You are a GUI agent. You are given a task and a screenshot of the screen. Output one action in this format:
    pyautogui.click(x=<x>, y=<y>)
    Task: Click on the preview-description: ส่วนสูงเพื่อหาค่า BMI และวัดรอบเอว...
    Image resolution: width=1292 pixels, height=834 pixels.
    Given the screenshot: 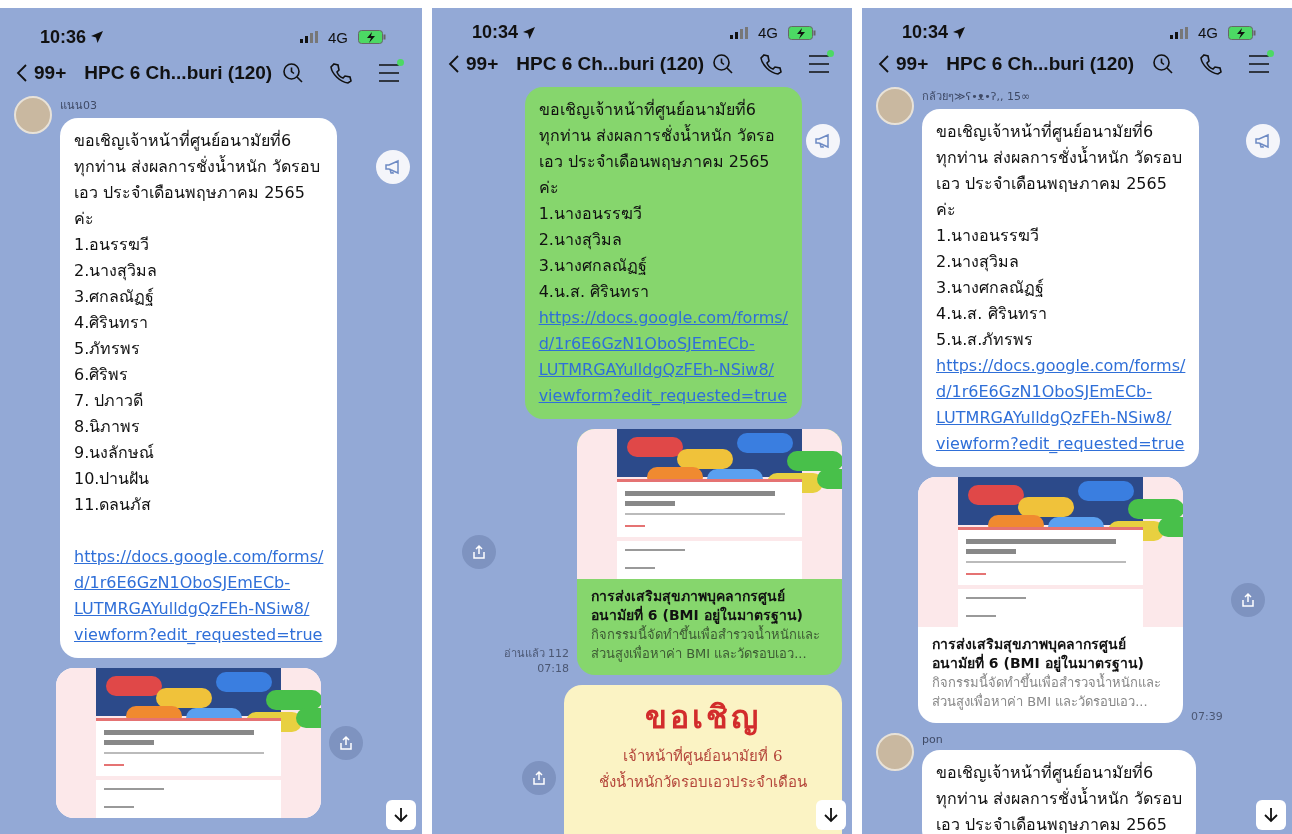 What is the action you would take?
    pyautogui.click(x=699, y=653)
    